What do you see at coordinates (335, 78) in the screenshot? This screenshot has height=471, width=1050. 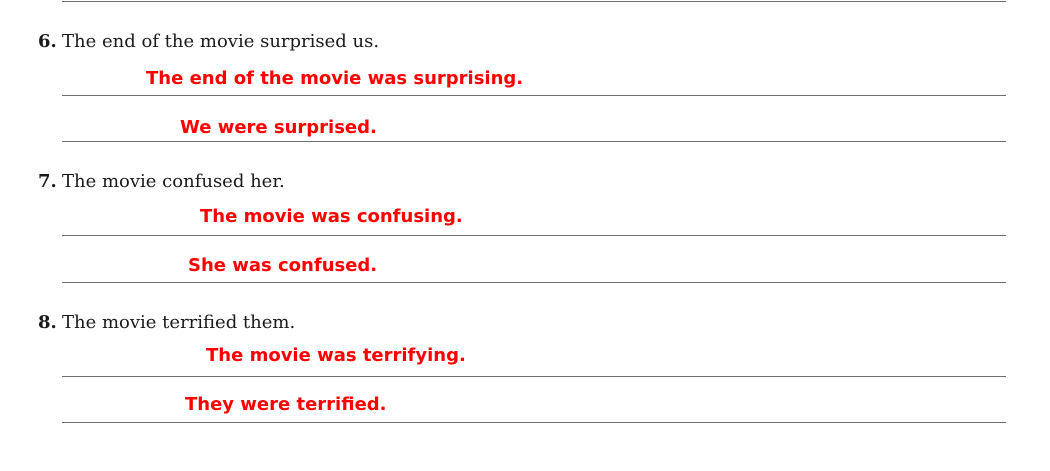 I see `exercise-6-answer-1: The end of the movie was surprising.` at bounding box center [335, 78].